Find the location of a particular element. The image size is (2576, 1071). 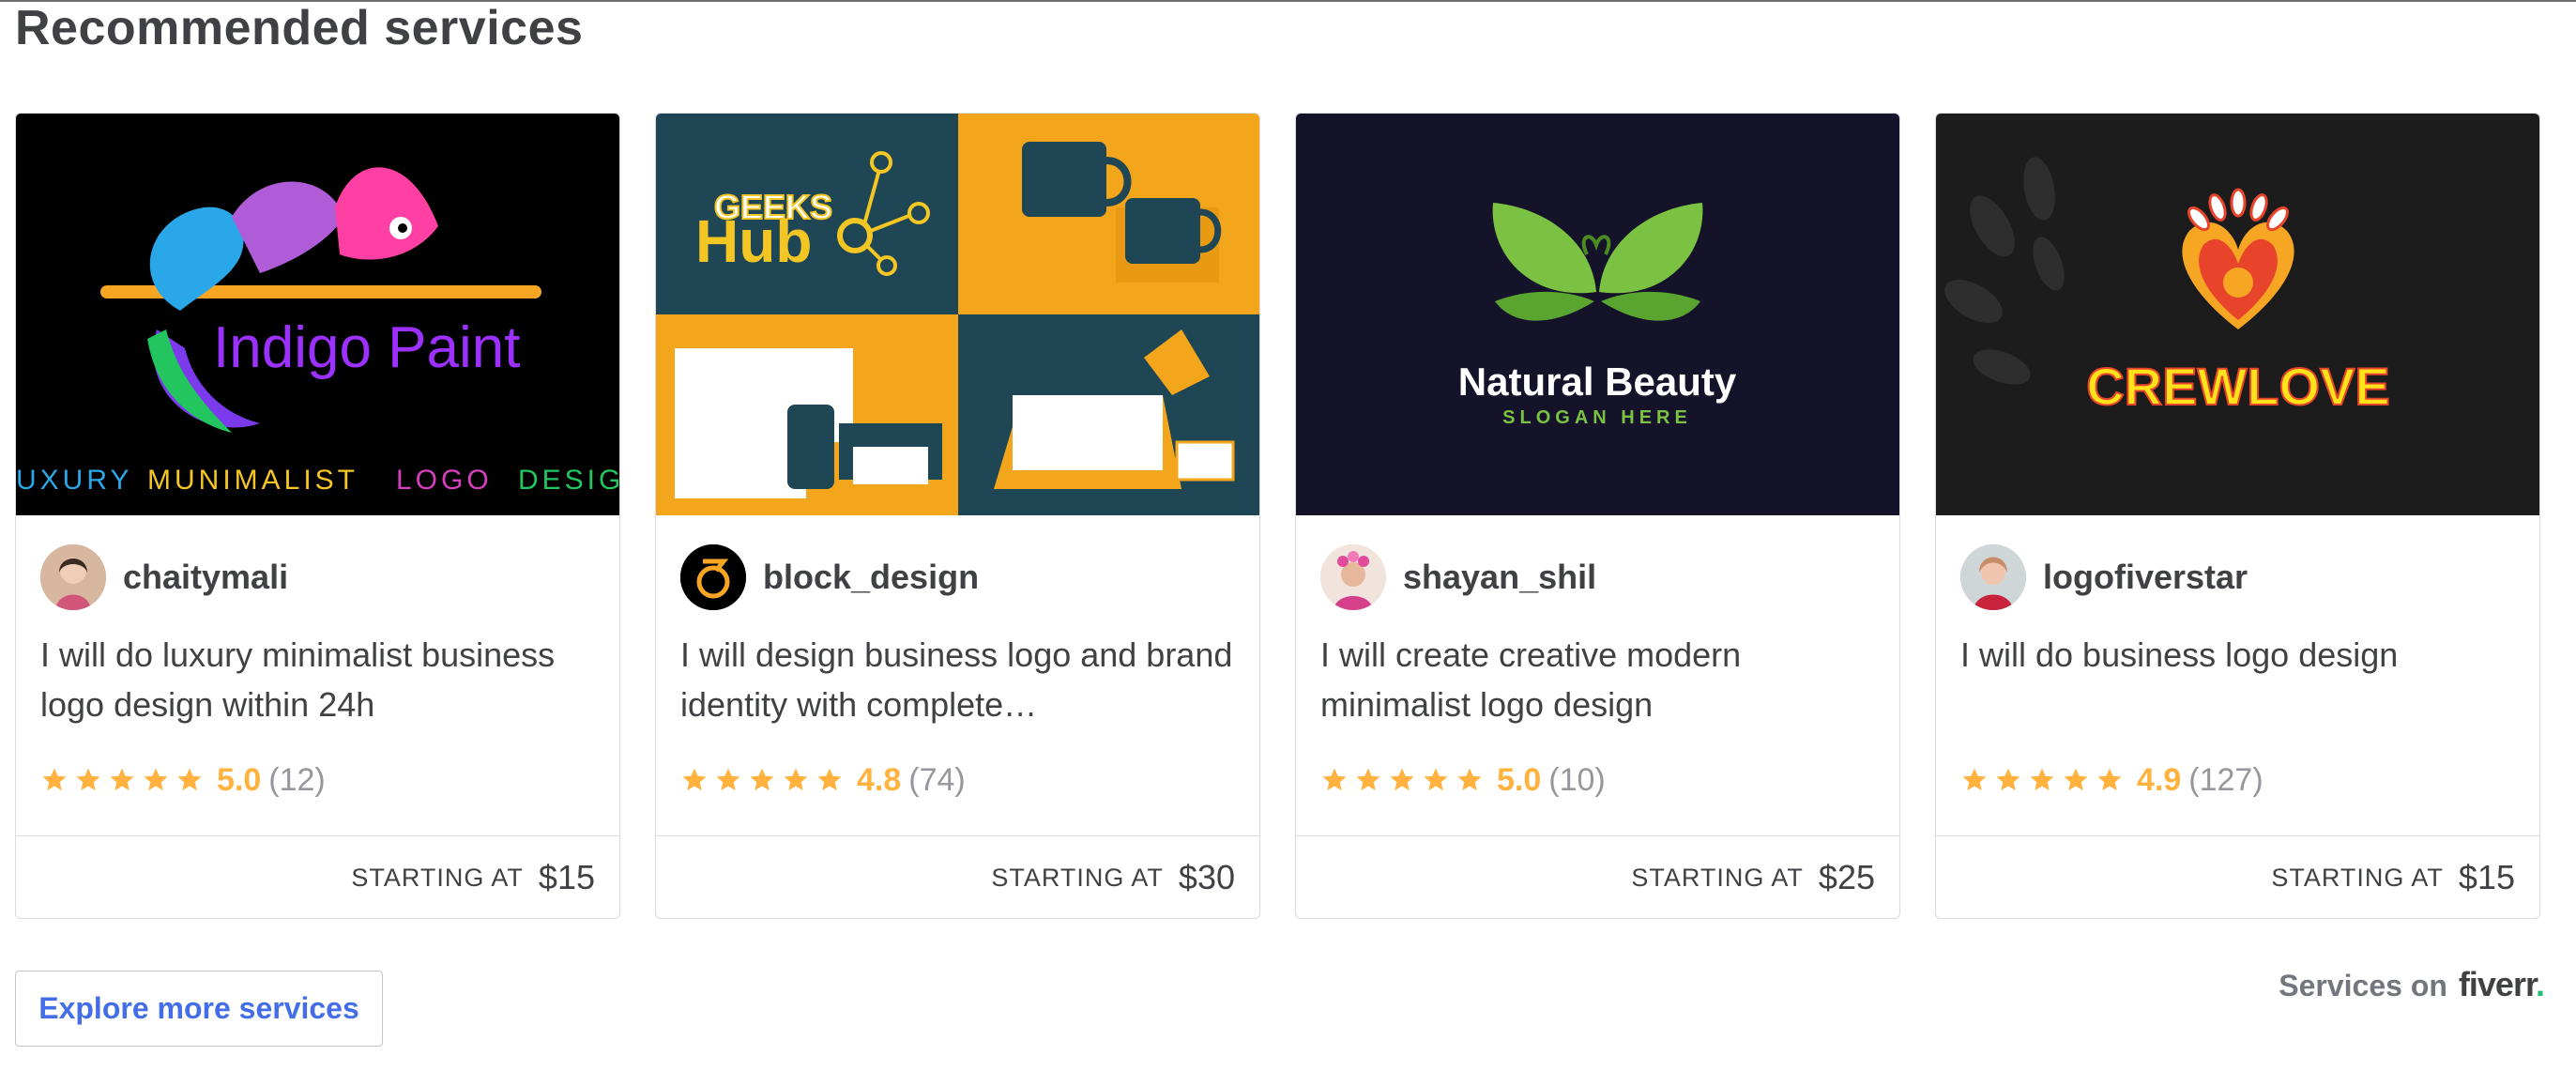

seller-name: shayan_shil is located at coordinates (1499, 577).